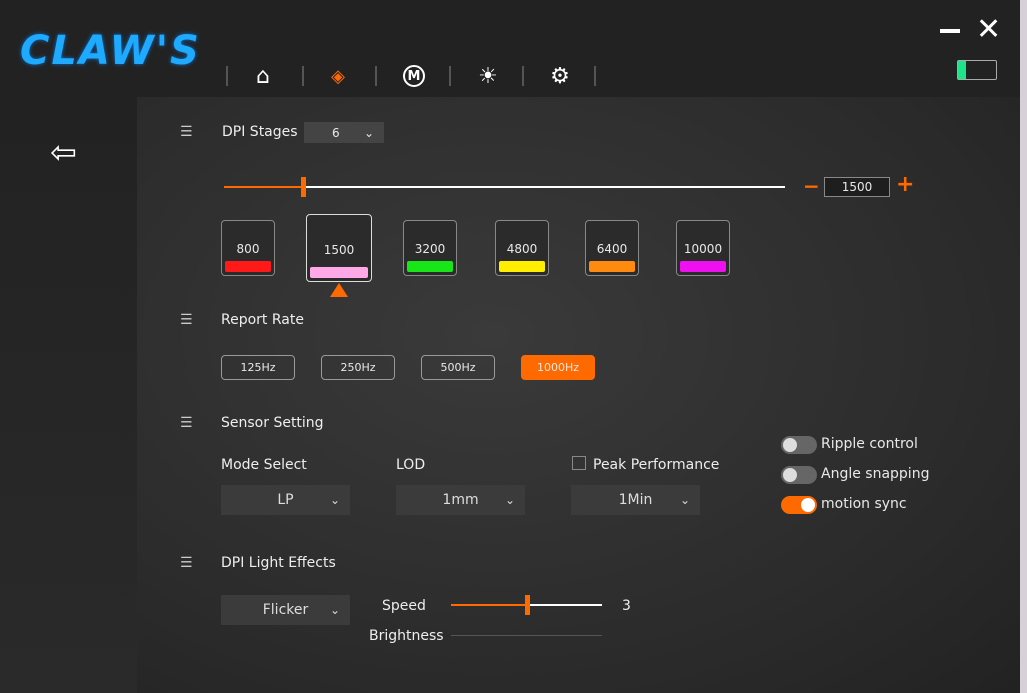  Describe the element at coordinates (278, 563) in the screenshot. I see `dpi-light-effects-title: DPI Light Effects` at that location.